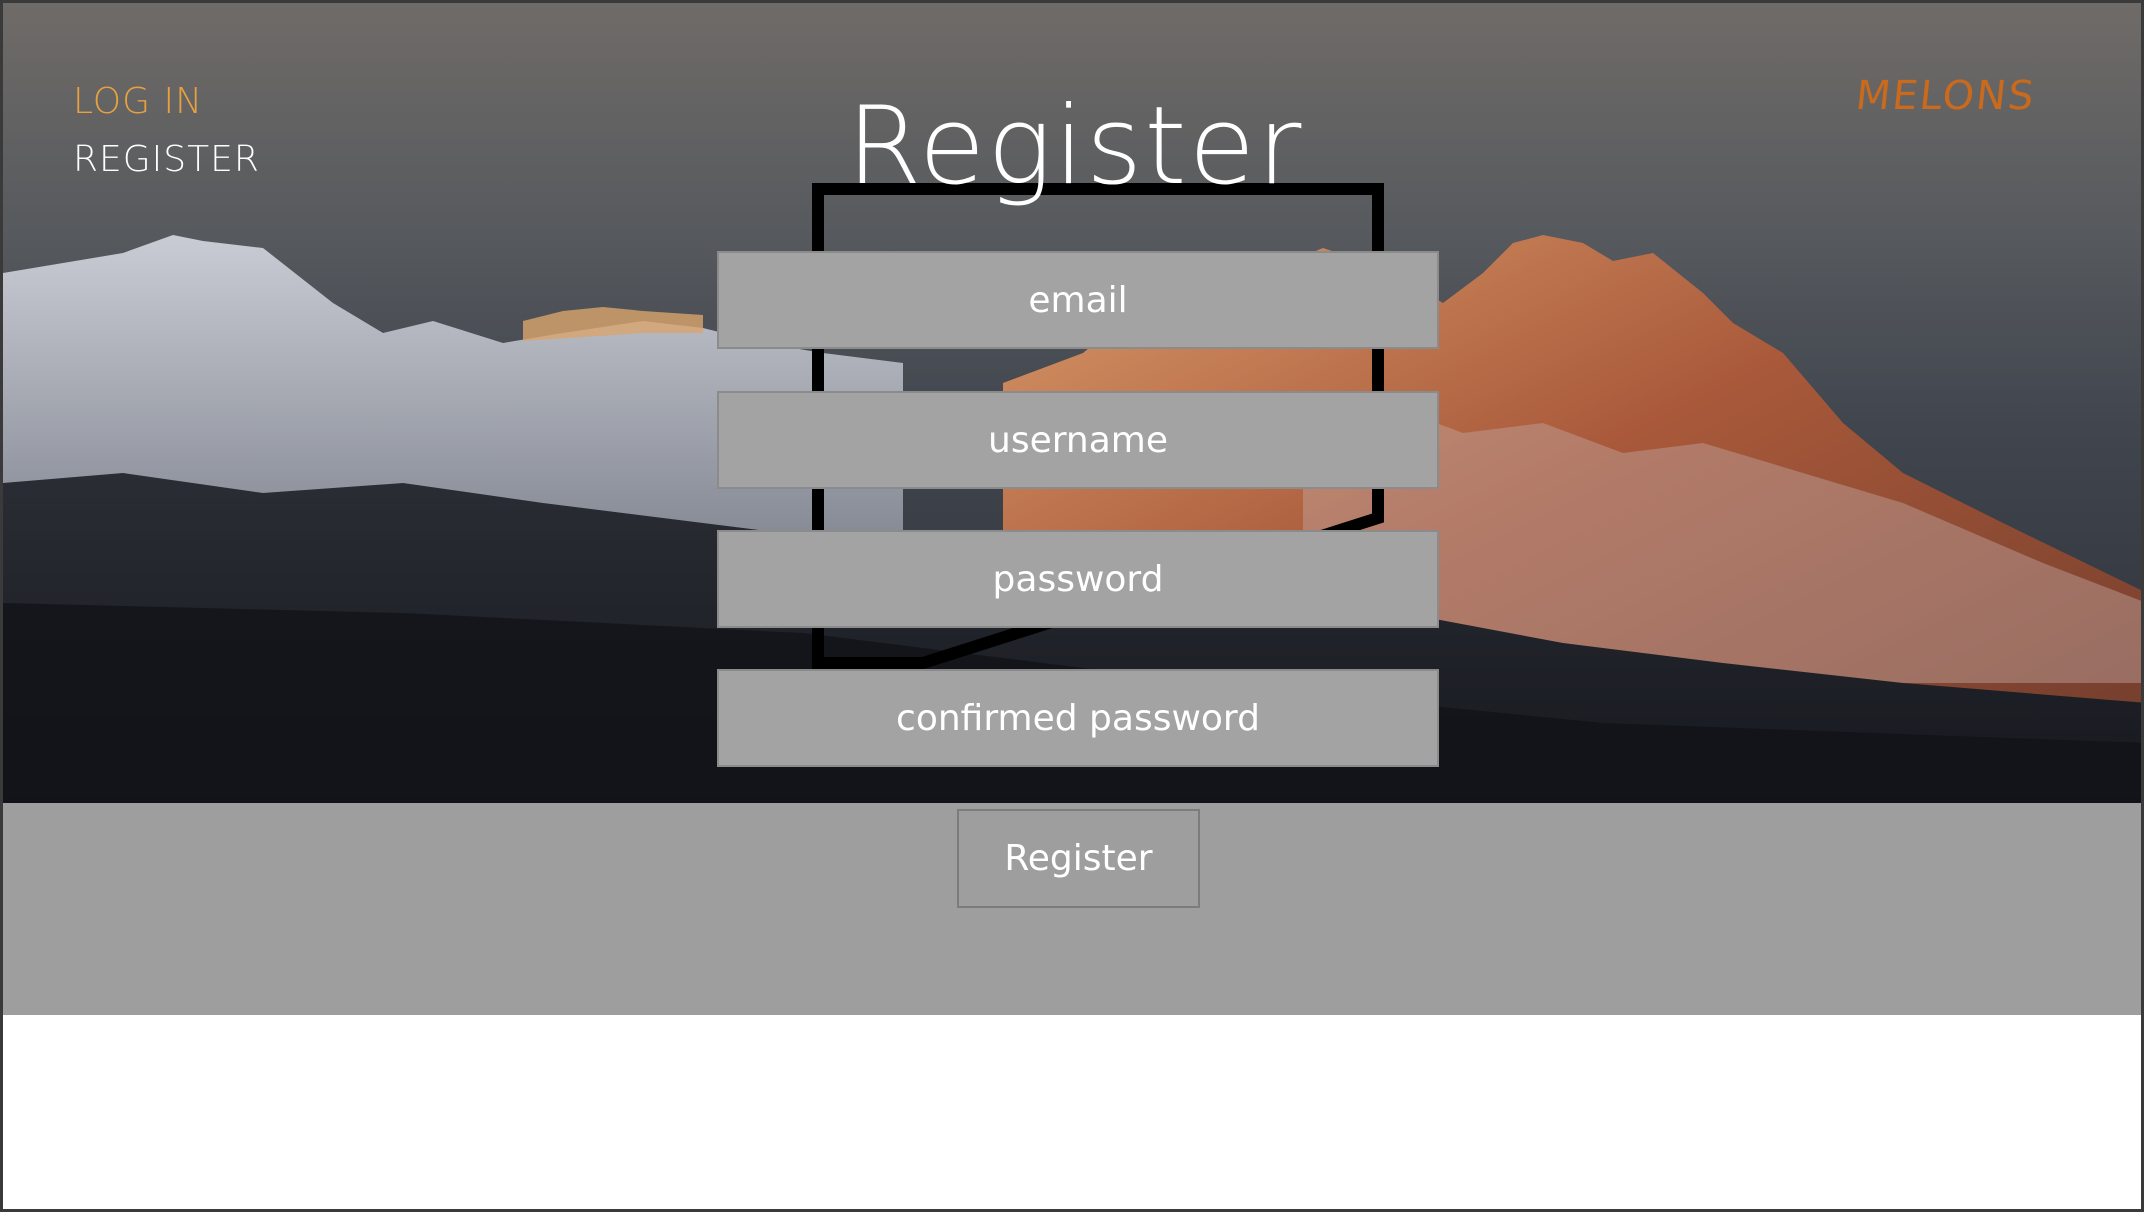 The width and height of the screenshot is (2144, 1212). What do you see at coordinates (1078, 858) in the screenshot?
I see `register-button: Register` at bounding box center [1078, 858].